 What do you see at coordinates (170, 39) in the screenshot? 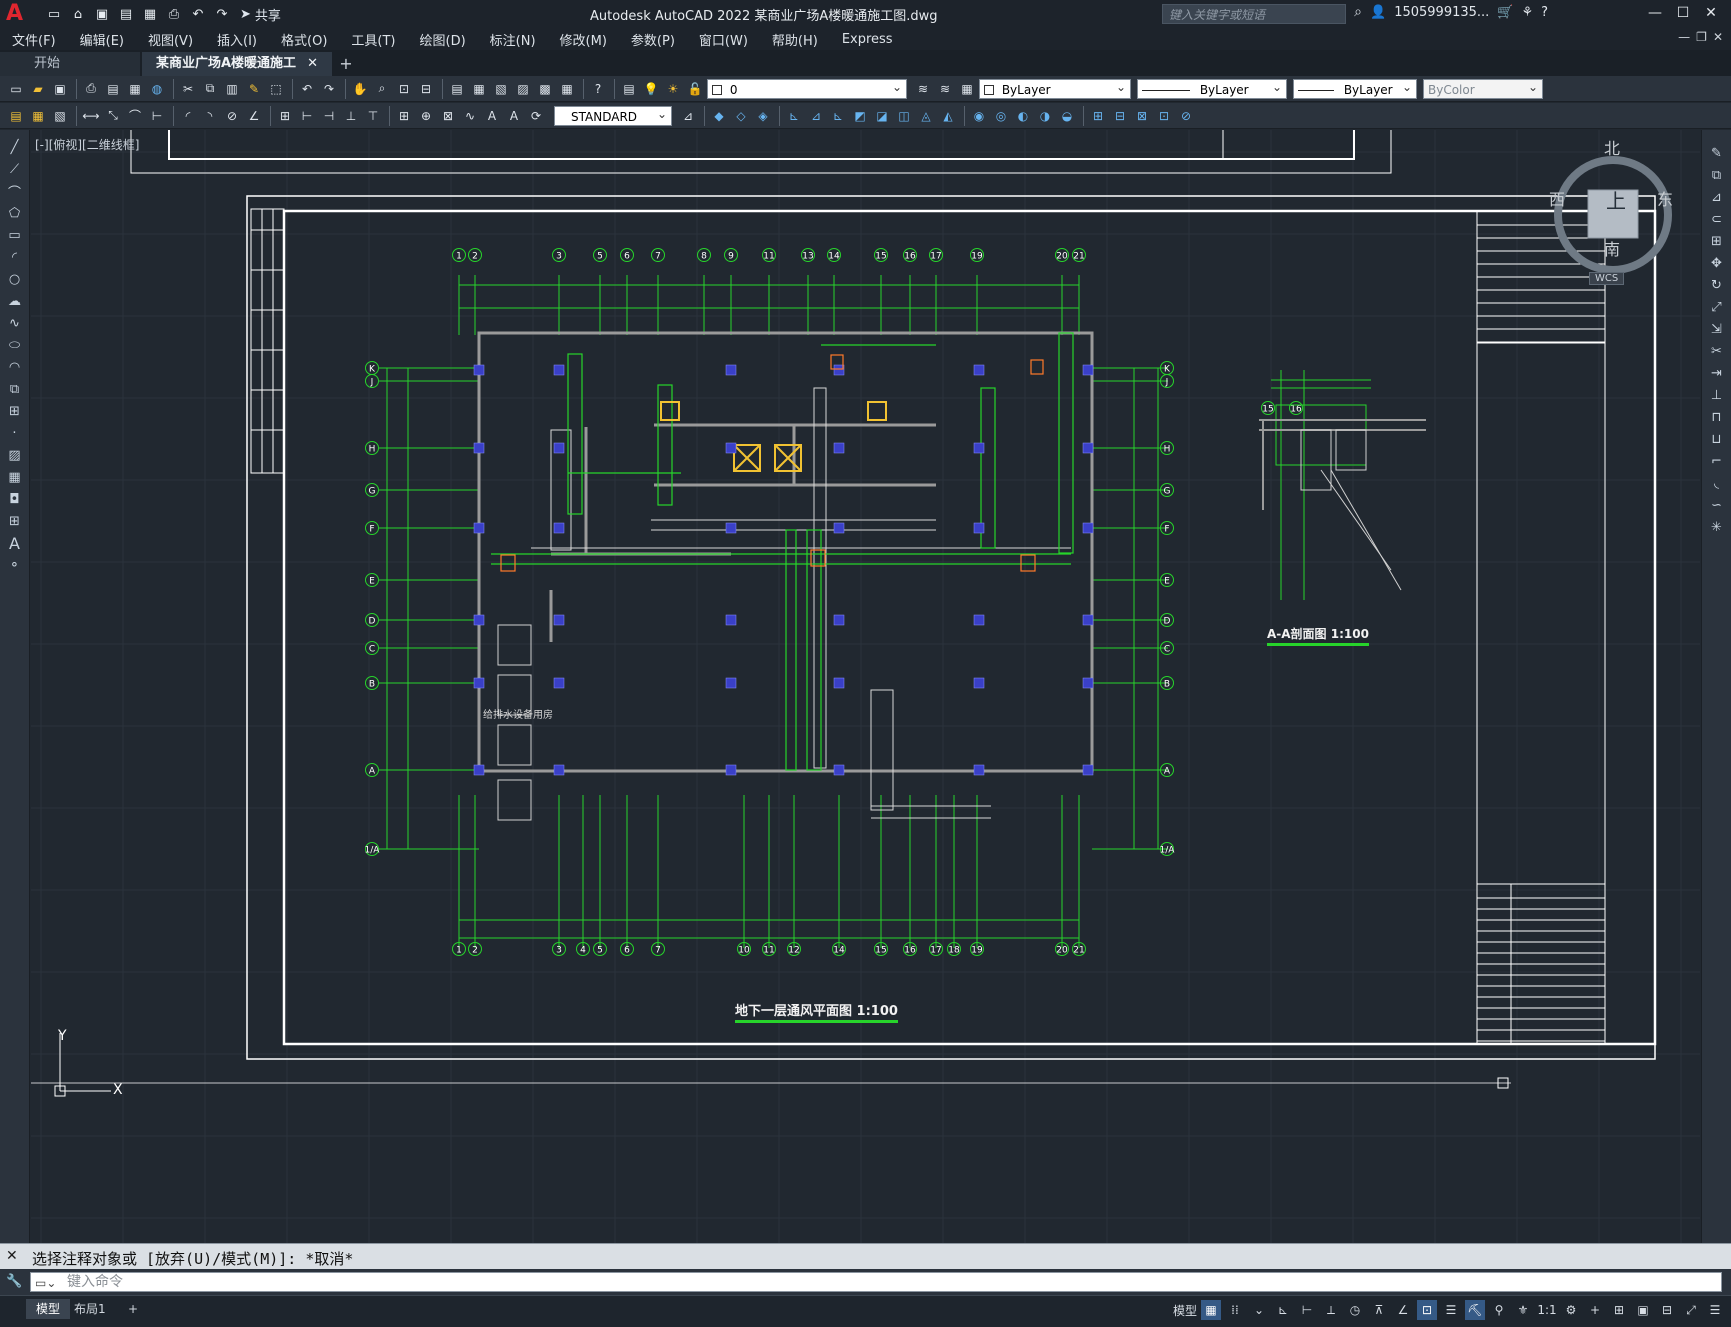
I see `menu-view: 视图(V)` at bounding box center [170, 39].